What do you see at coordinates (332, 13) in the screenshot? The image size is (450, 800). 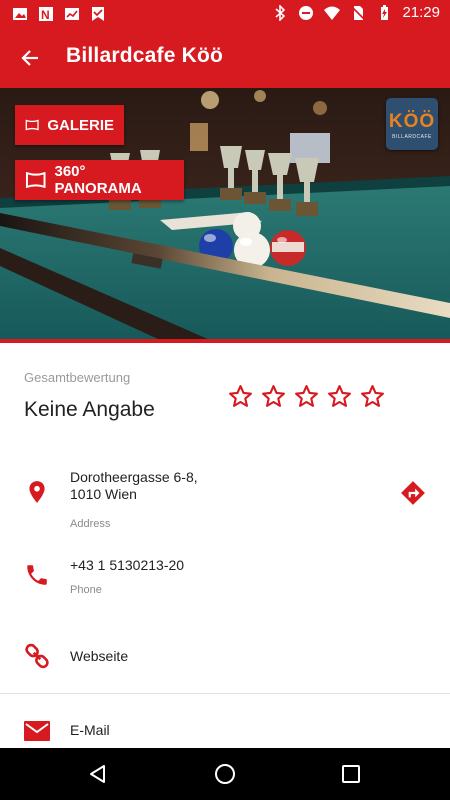 I see `wifi-icon` at bounding box center [332, 13].